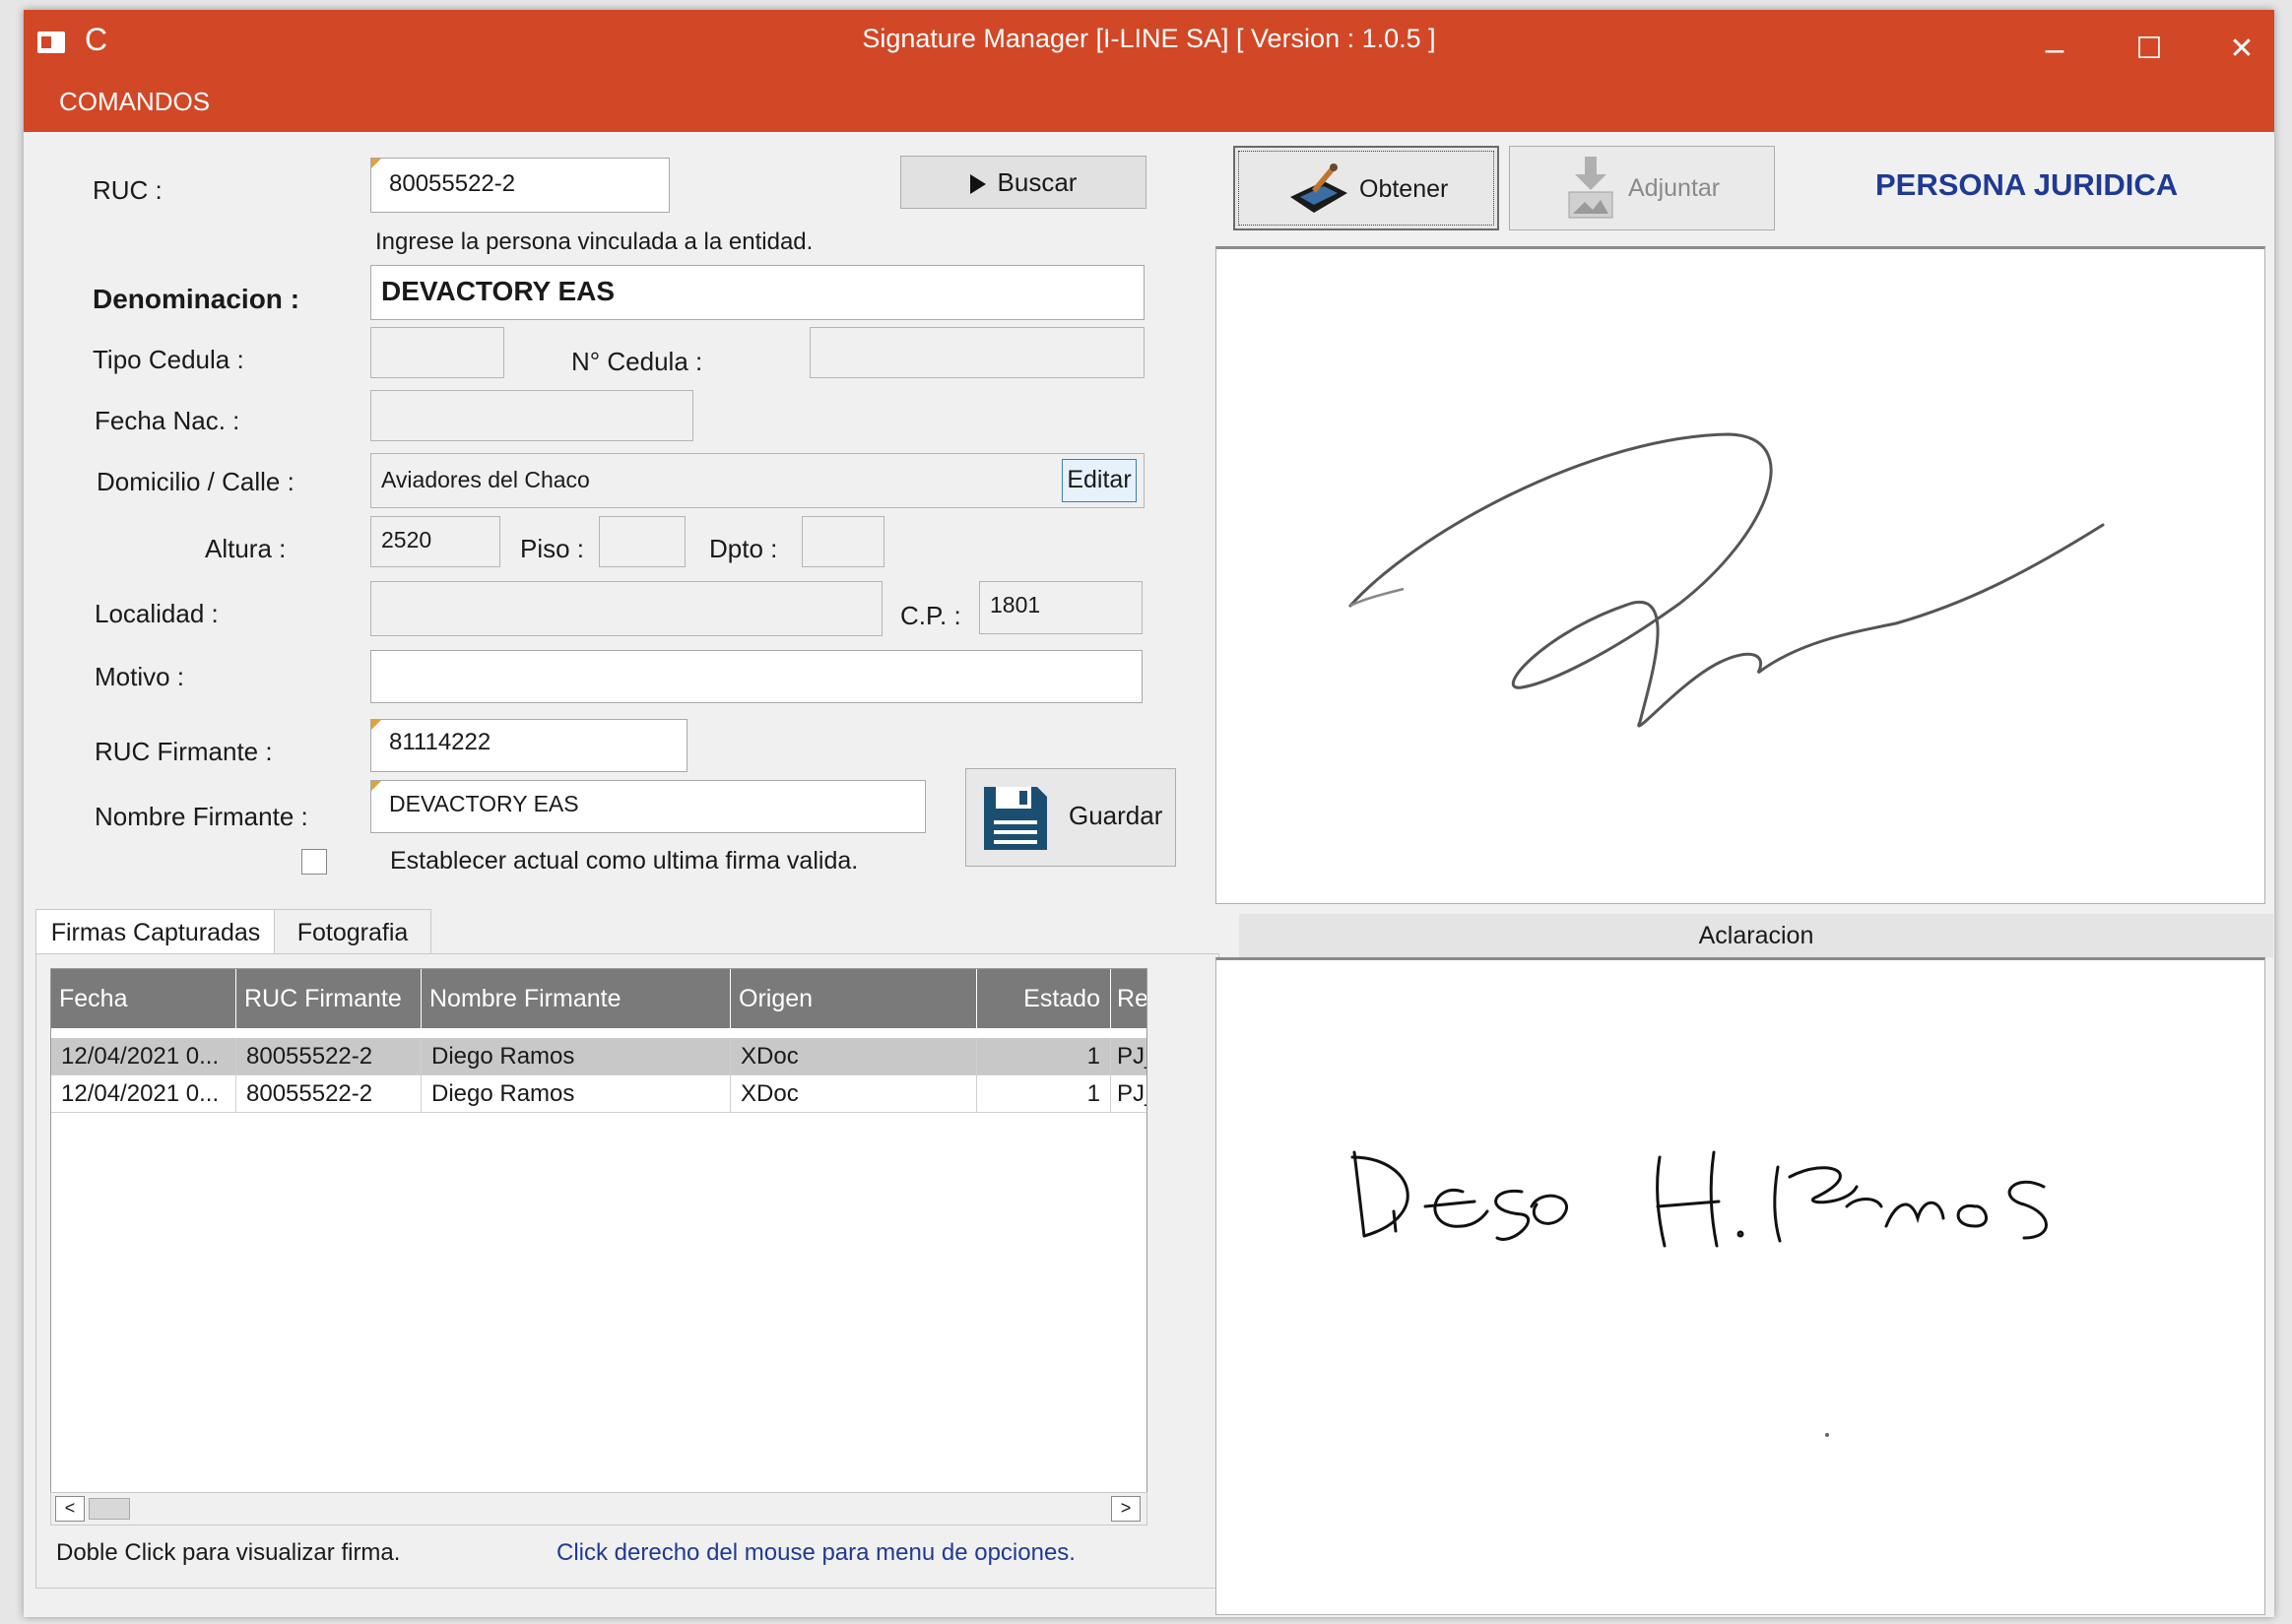 This screenshot has height=1624, width=2292. What do you see at coordinates (756, 676) in the screenshot?
I see `motivo-input` at bounding box center [756, 676].